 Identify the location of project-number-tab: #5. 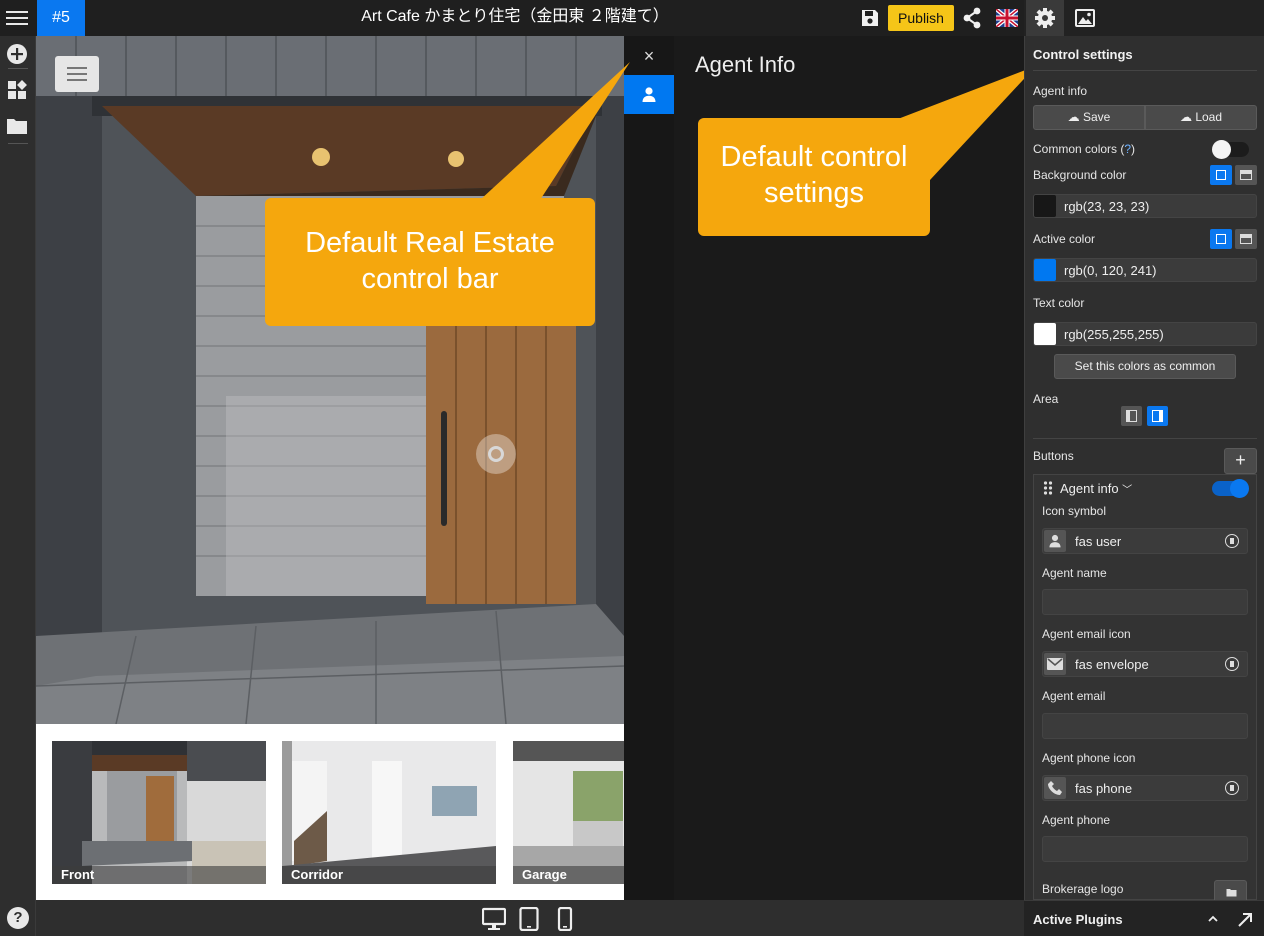
(61, 18).